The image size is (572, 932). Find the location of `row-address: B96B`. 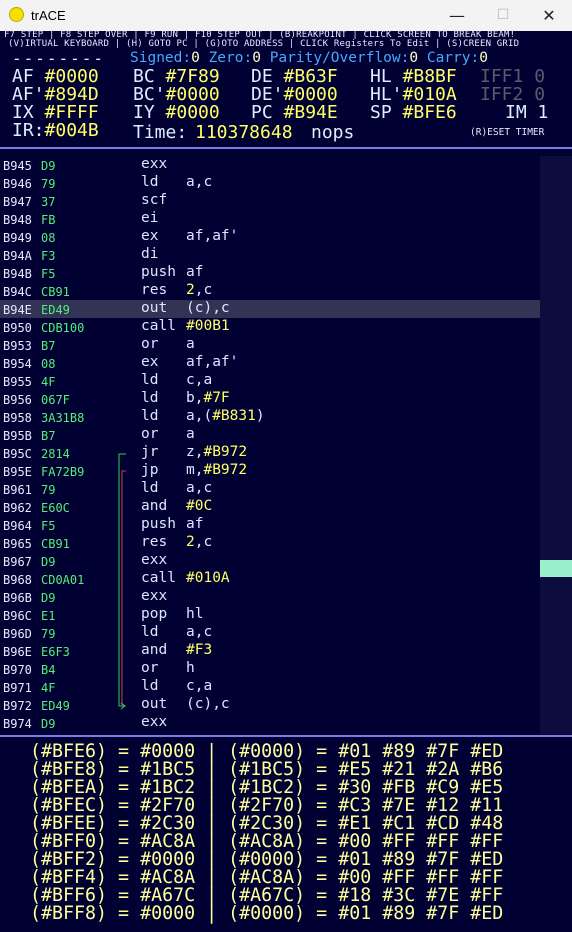

row-address: B96B is located at coordinates (17, 598).